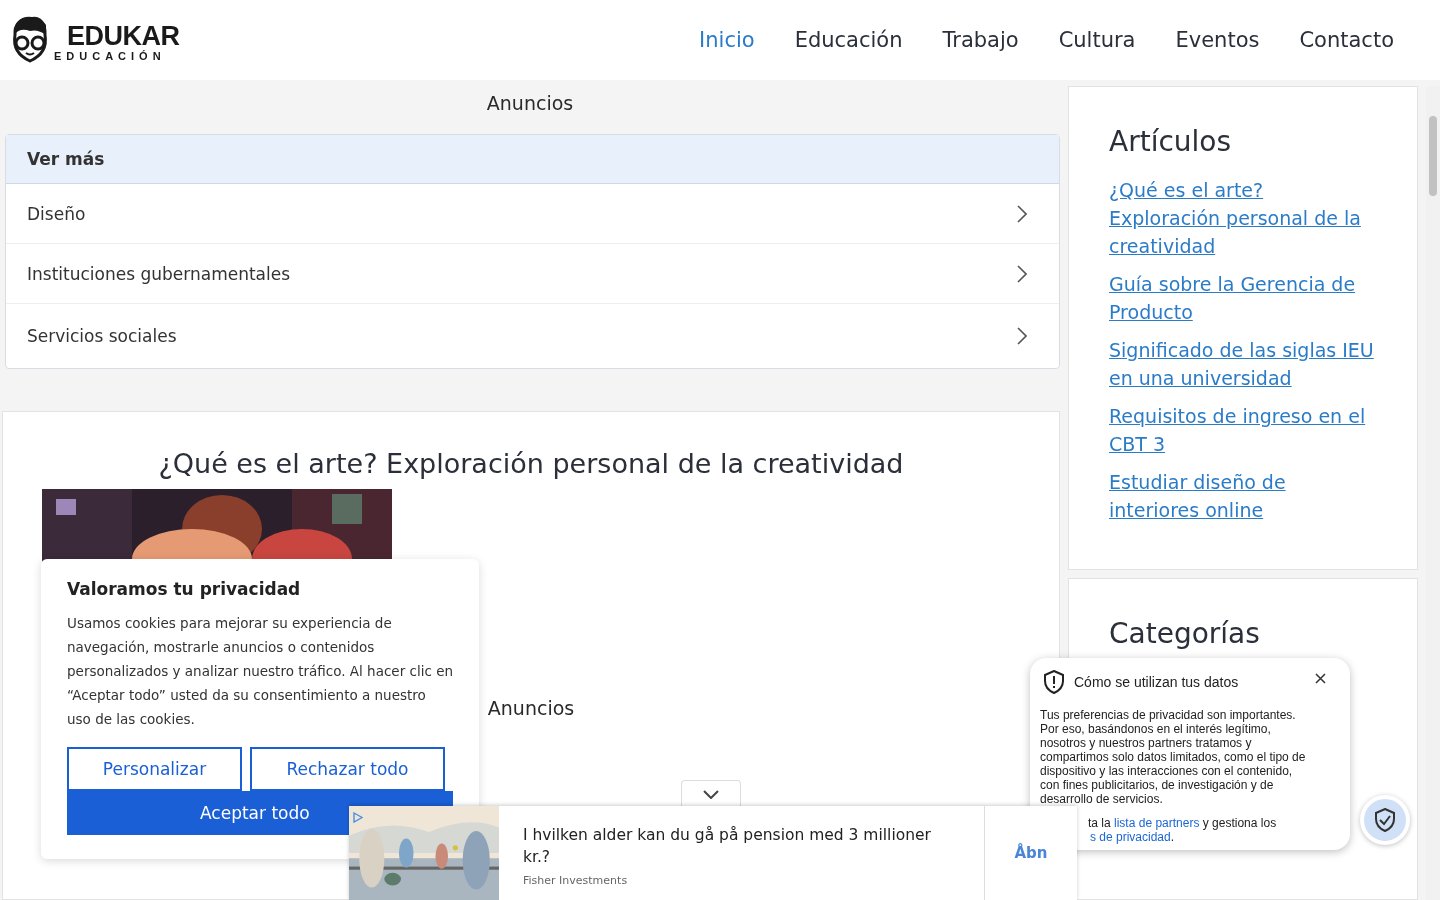 The image size is (1440, 900). What do you see at coordinates (1346, 40) in the screenshot?
I see `nav-link: Contacto` at bounding box center [1346, 40].